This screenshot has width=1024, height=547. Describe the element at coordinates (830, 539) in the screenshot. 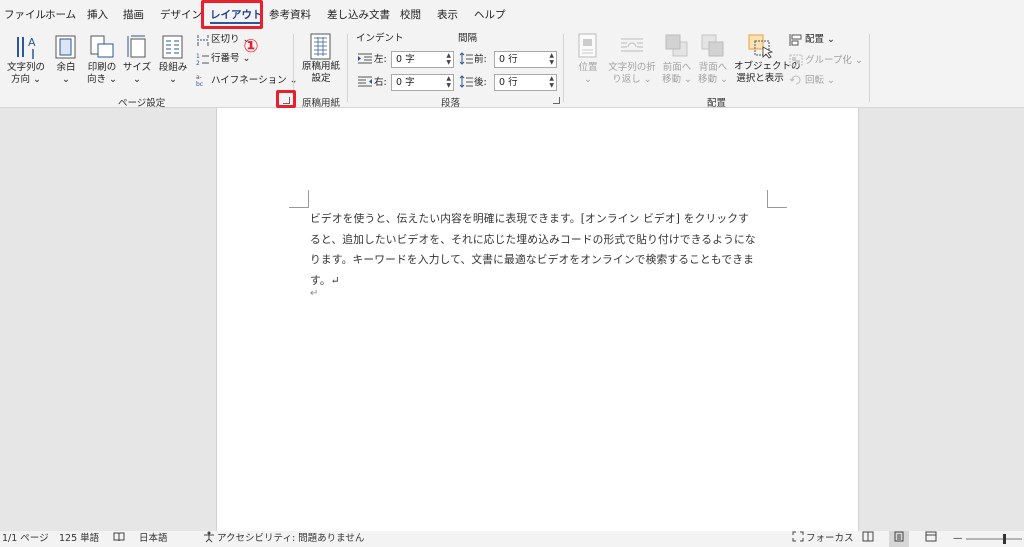

I see `focus-button: フォーカス` at that location.